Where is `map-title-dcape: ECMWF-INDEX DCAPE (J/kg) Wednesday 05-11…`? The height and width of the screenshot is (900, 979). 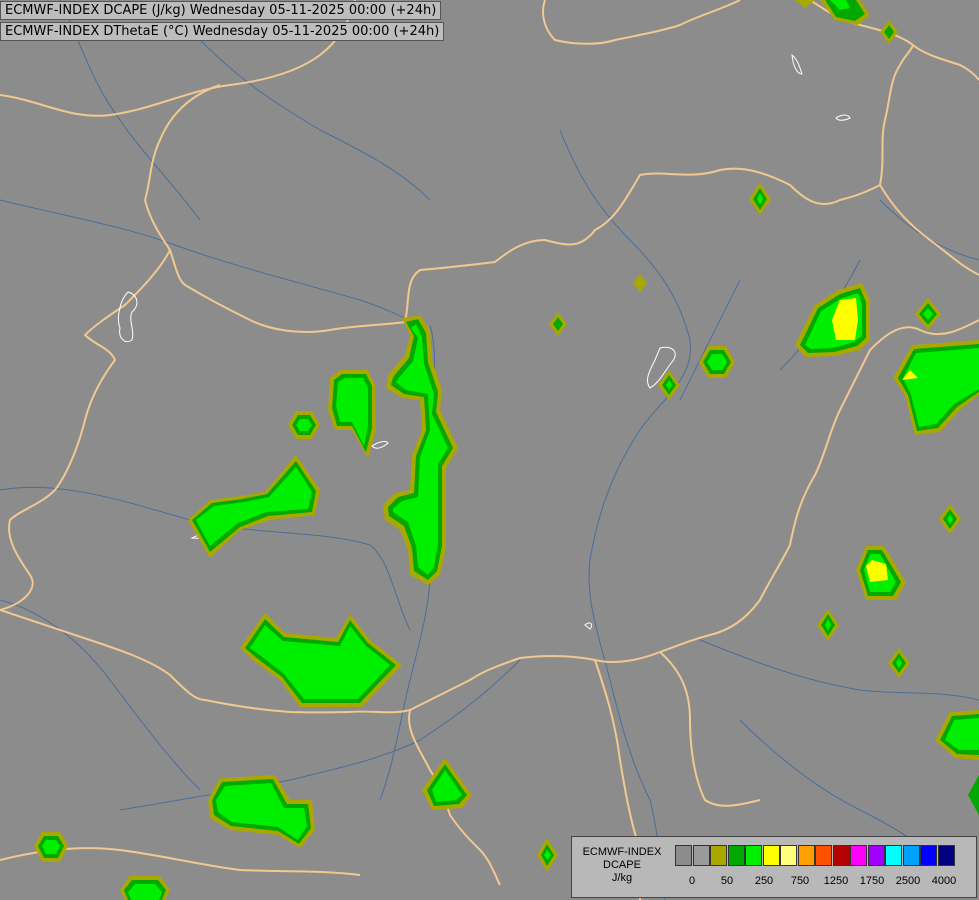
map-title-dcape: ECMWF-INDEX DCAPE (J/kg) Wednesday 05-11… is located at coordinates (221, 10).